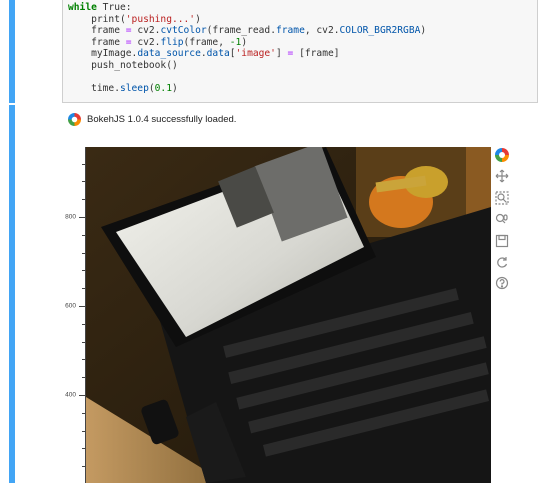 This screenshot has width=538, height=483. Describe the element at coordinates (162, 119) in the screenshot. I see `bokeh-message-text: BokehJS 1.0.4 successfully loaded.` at that location.